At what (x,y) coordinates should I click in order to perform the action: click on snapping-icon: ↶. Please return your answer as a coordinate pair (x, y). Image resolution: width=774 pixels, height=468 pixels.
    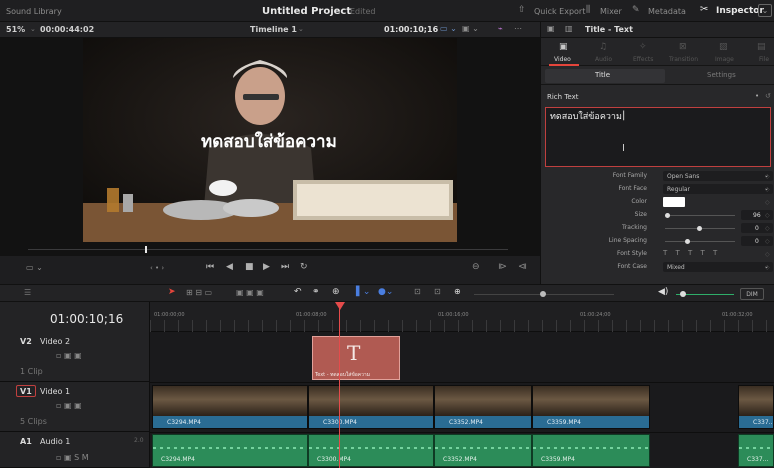
    Looking at the image, I should click on (298, 292).